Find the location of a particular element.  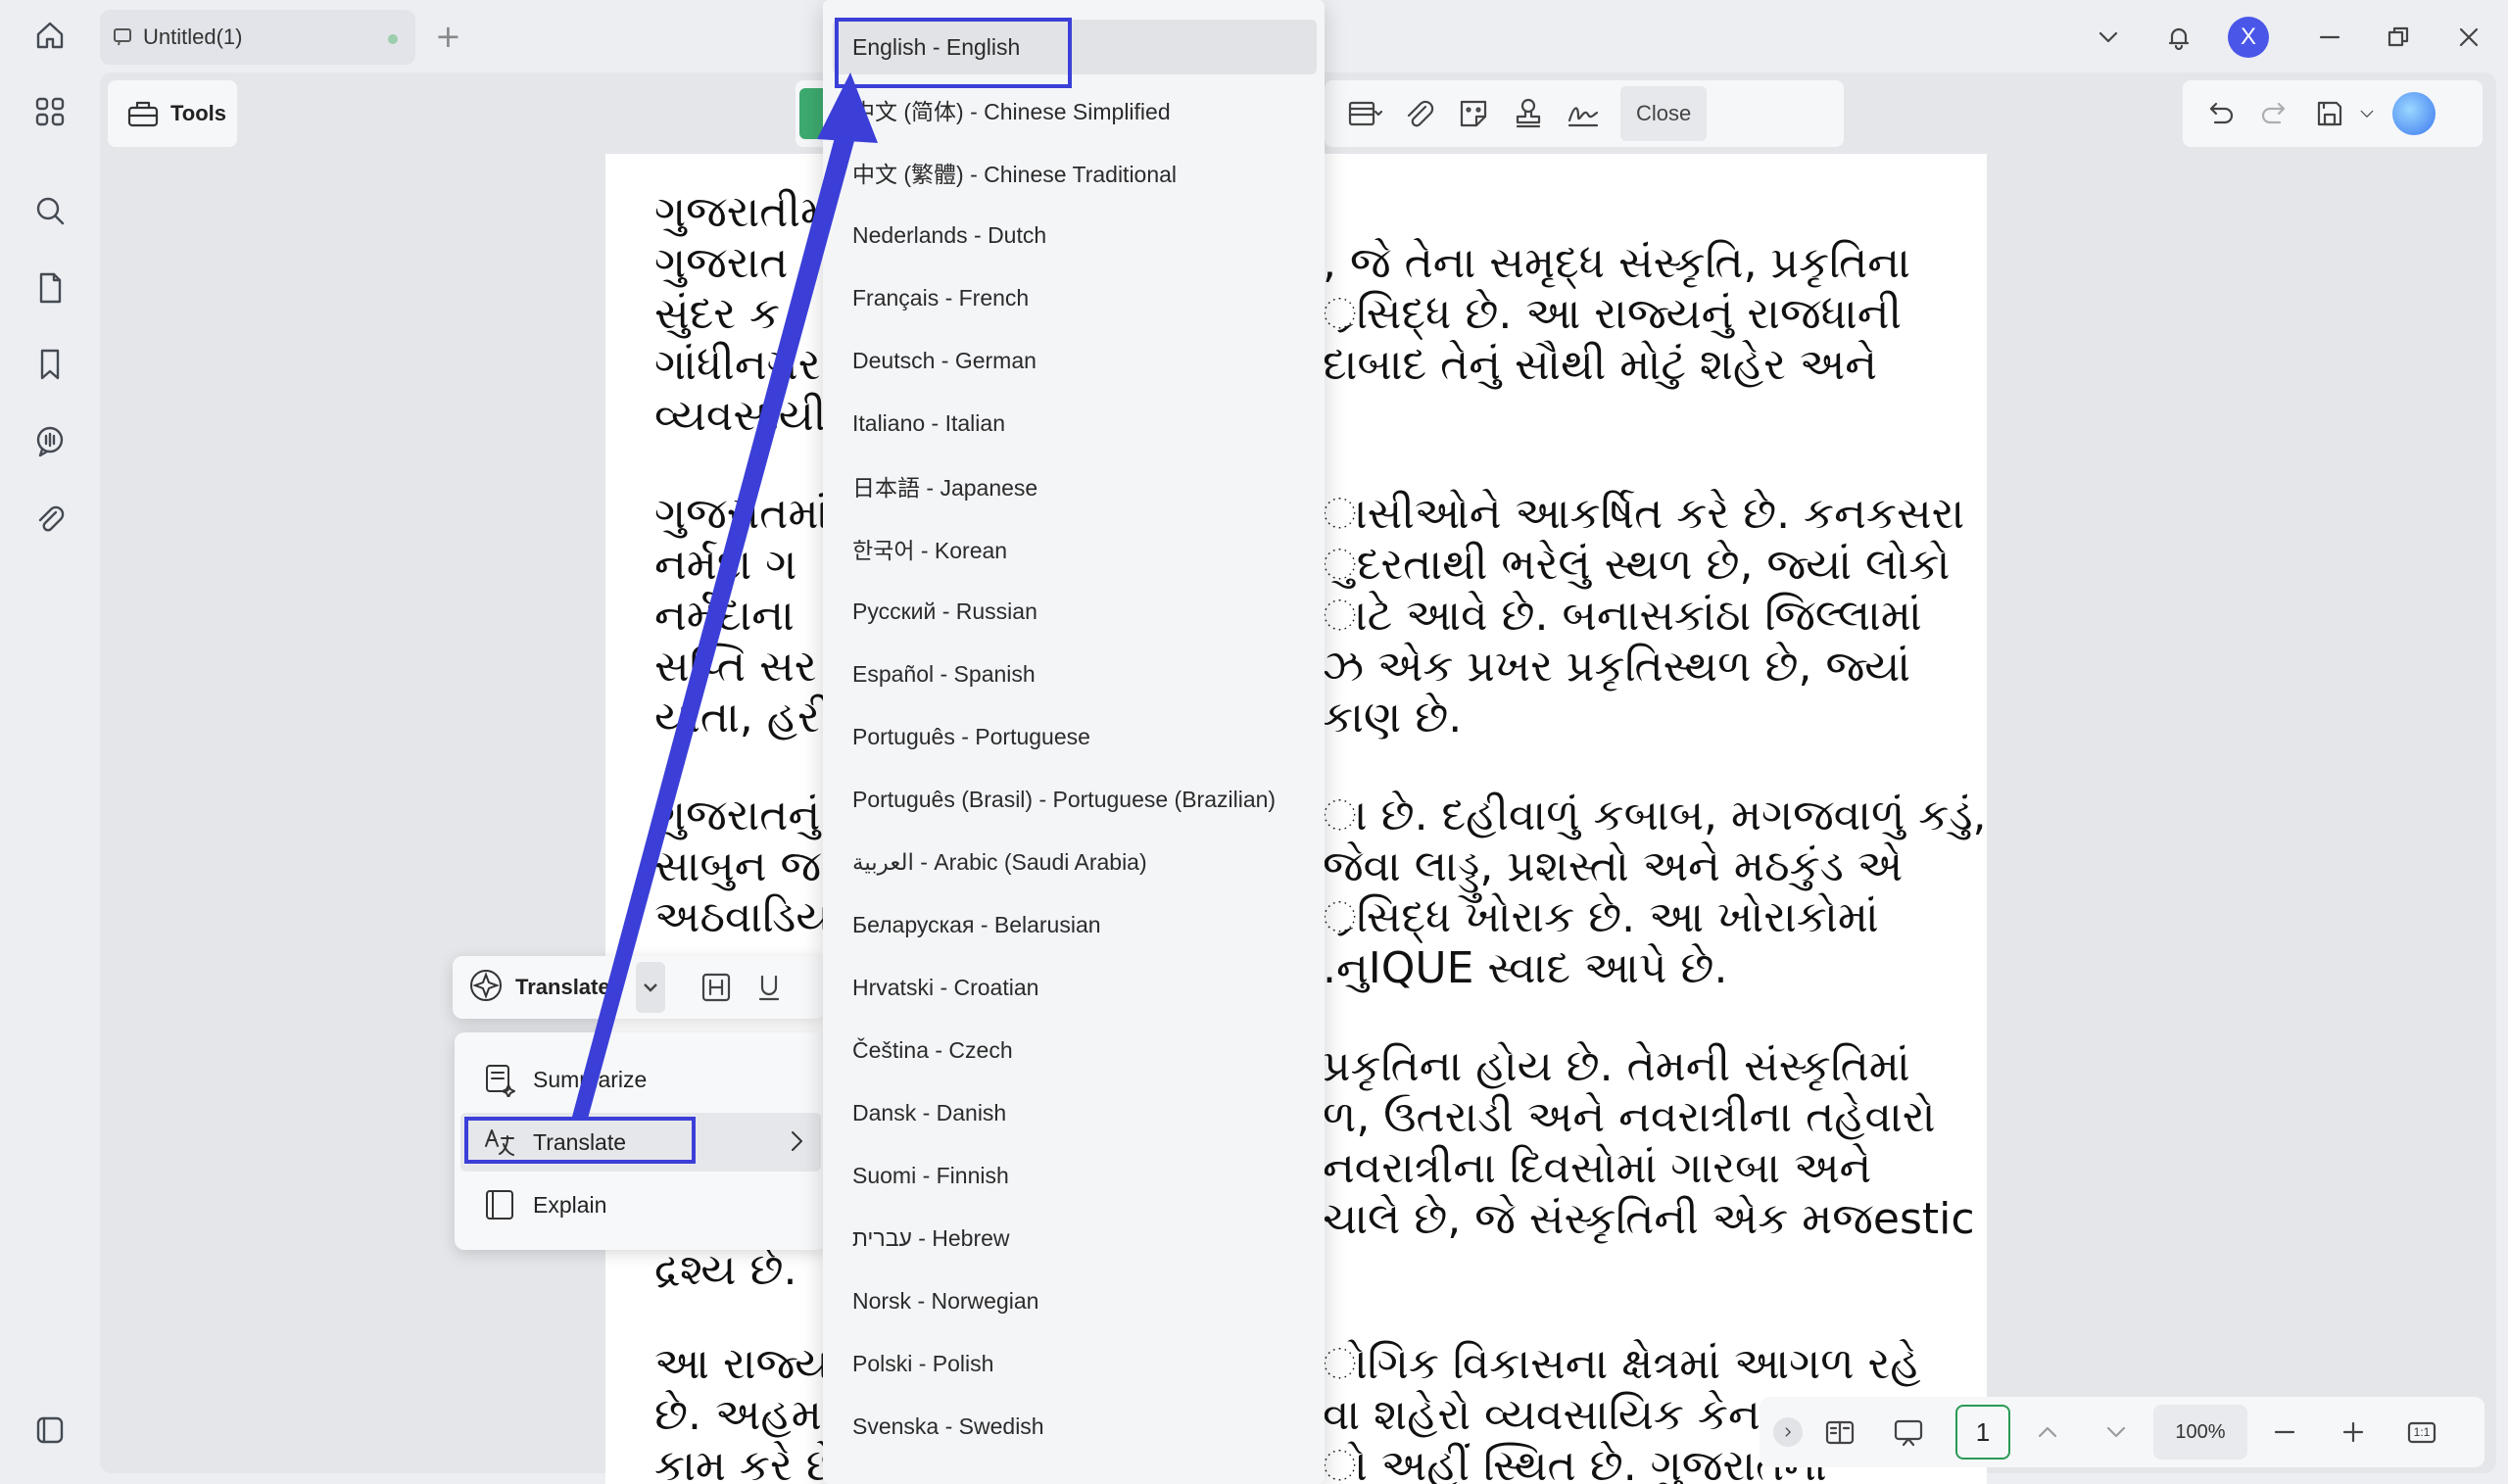

close-toolbar-button: Close is located at coordinates (1664, 113).